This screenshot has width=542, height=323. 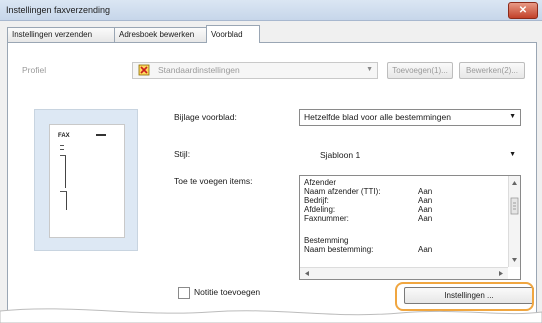 I want to click on title-bar: Instellingen faxverzending ✕, so click(x=271, y=10).